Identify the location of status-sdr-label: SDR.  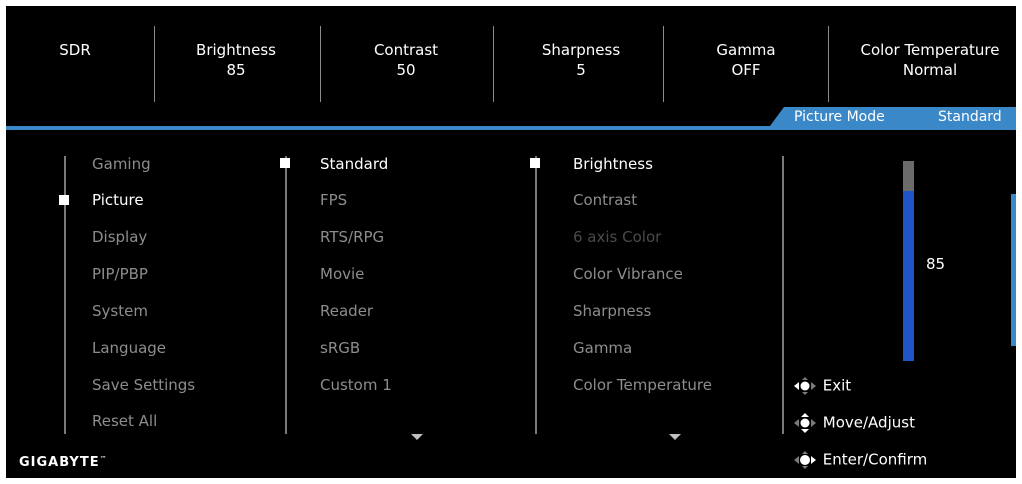
(75, 50).